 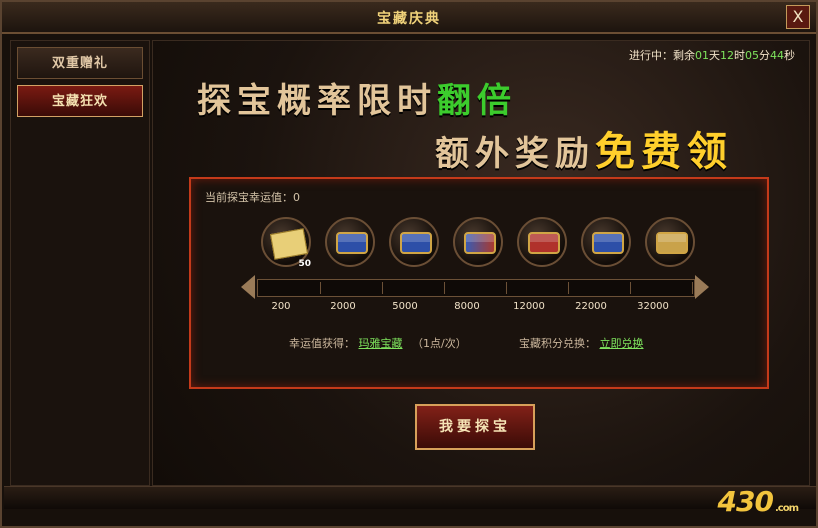 I want to click on threshold-label: 22000, so click(x=591, y=306).